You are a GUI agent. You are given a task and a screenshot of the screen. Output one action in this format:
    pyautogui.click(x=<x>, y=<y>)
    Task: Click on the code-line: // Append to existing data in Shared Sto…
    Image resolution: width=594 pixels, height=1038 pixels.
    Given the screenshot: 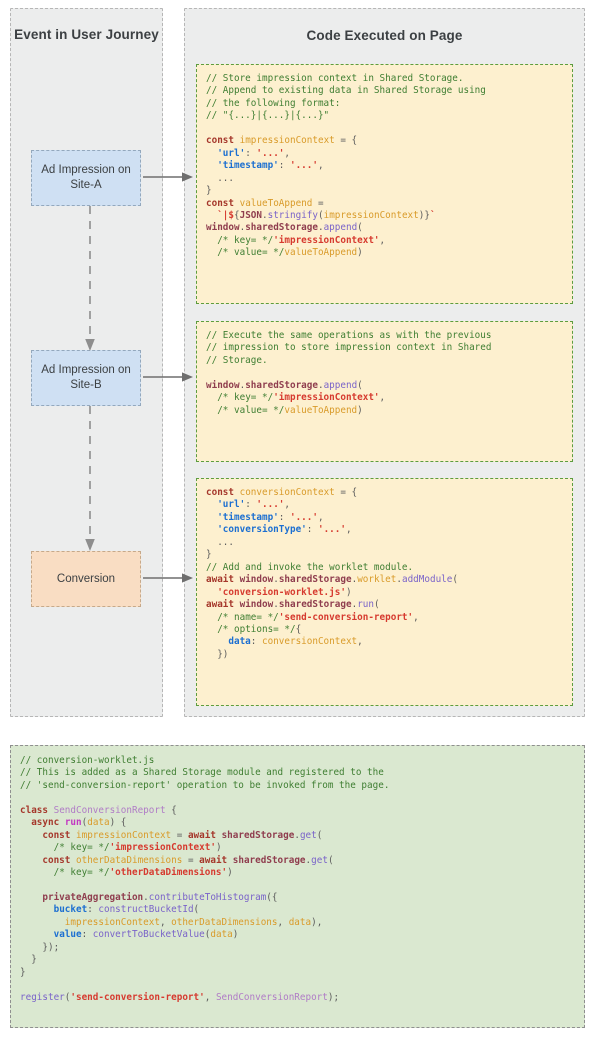 What is the action you would take?
    pyautogui.click(x=346, y=91)
    